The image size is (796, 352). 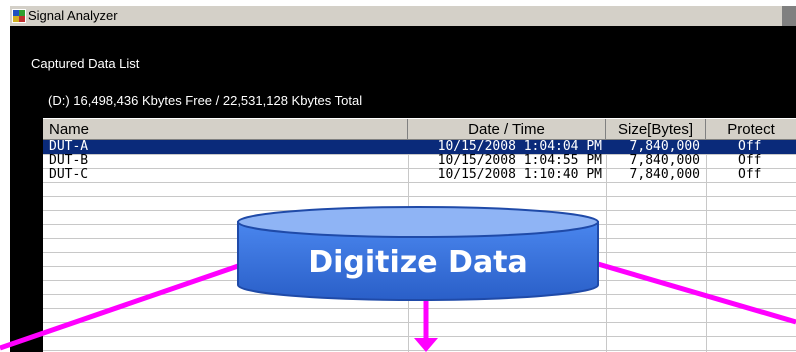 I want to click on cell-date-time: 10/15/2008 1:10:40 PM, so click(x=519, y=174).